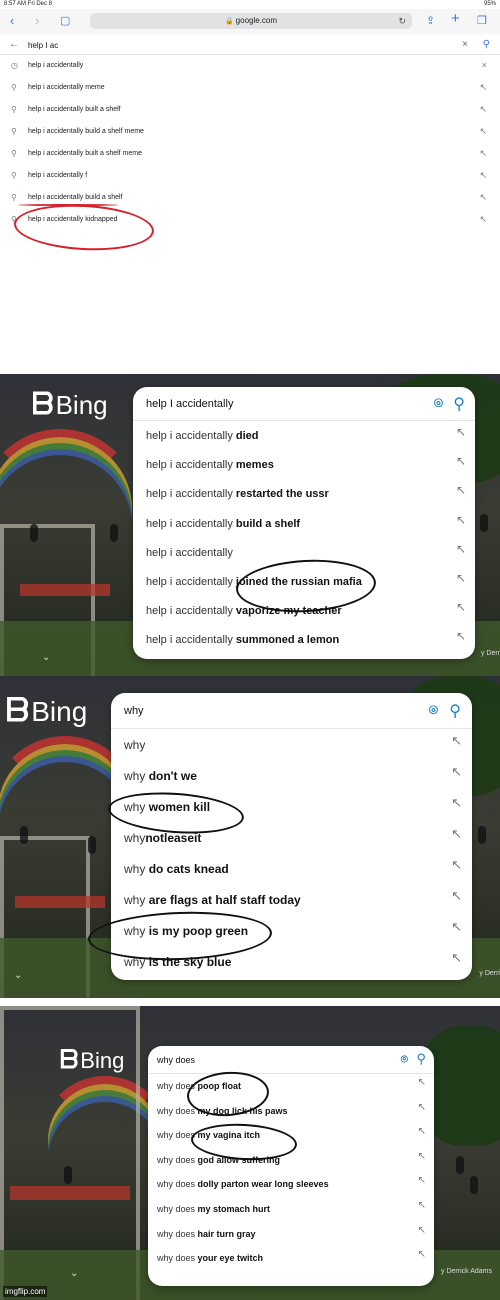 The image size is (500, 1300). What do you see at coordinates (65, 21) in the screenshot?
I see `bookmarks-icon: ▢` at bounding box center [65, 21].